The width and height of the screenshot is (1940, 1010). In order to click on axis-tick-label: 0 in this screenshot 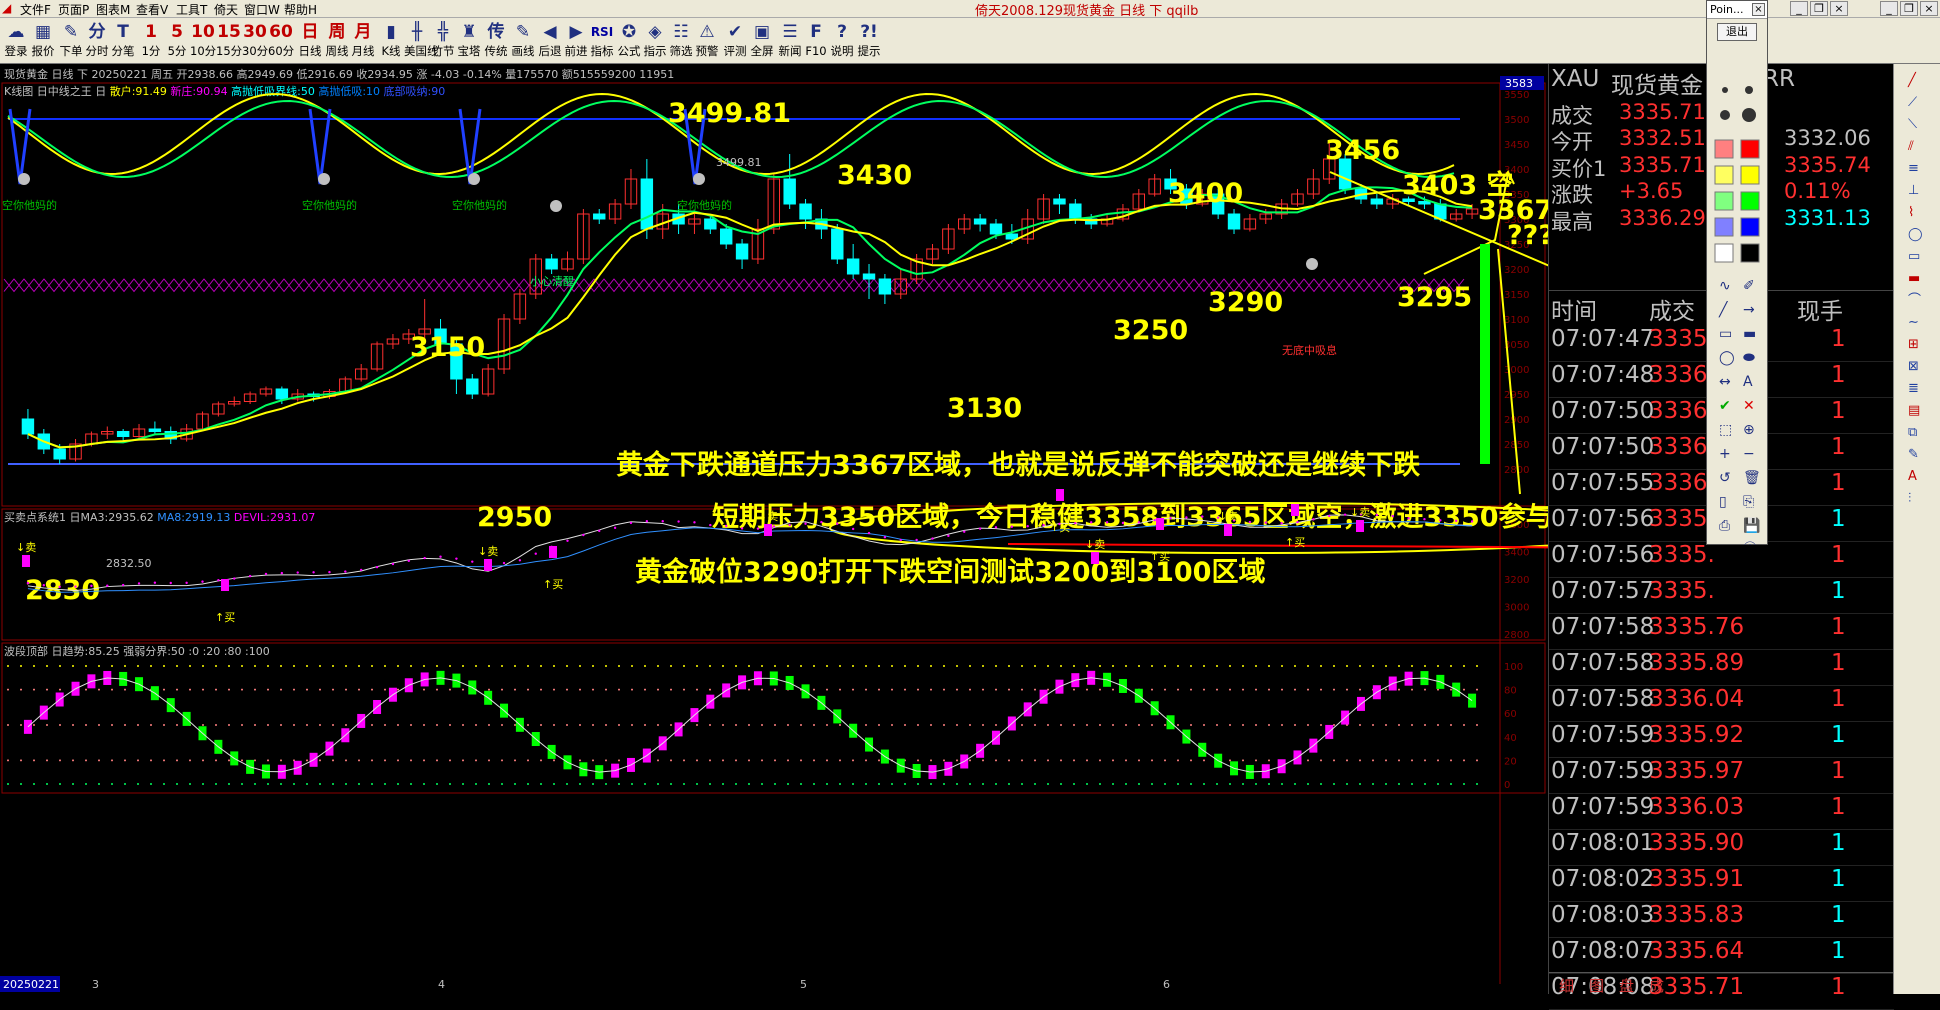, I will do `click(1507, 785)`.